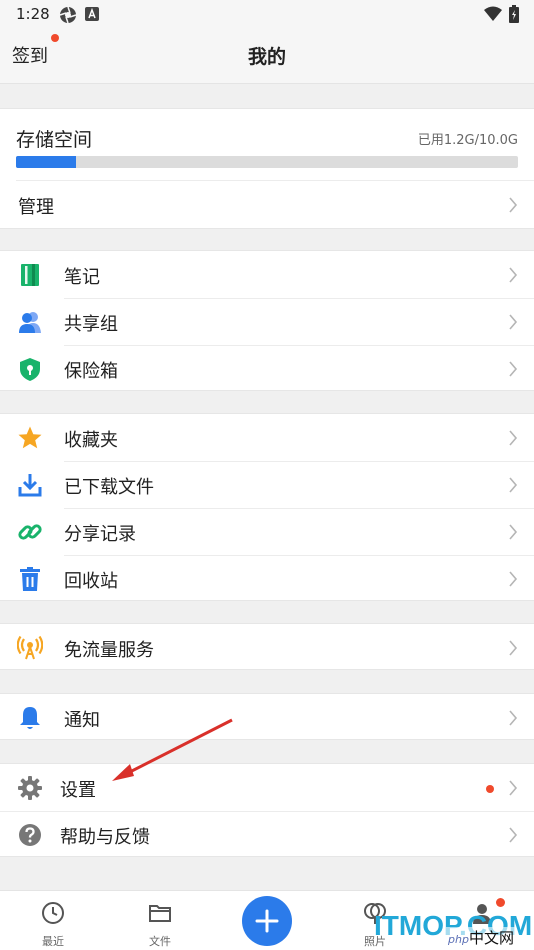  I want to click on tab-label: 最近, so click(53, 941).